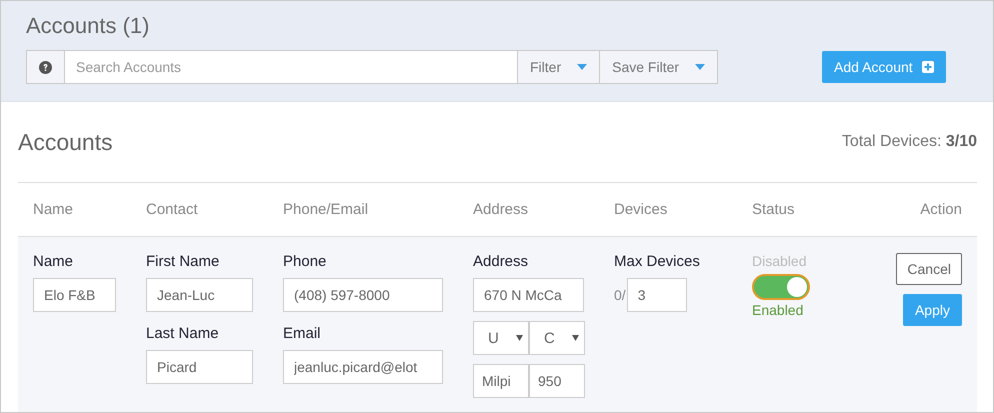 This screenshot has height=413, width=994. What do you see at coordinates (183, 261) in the screenshot?
I see `field-label: First Name` at bounding box center [183, 261].